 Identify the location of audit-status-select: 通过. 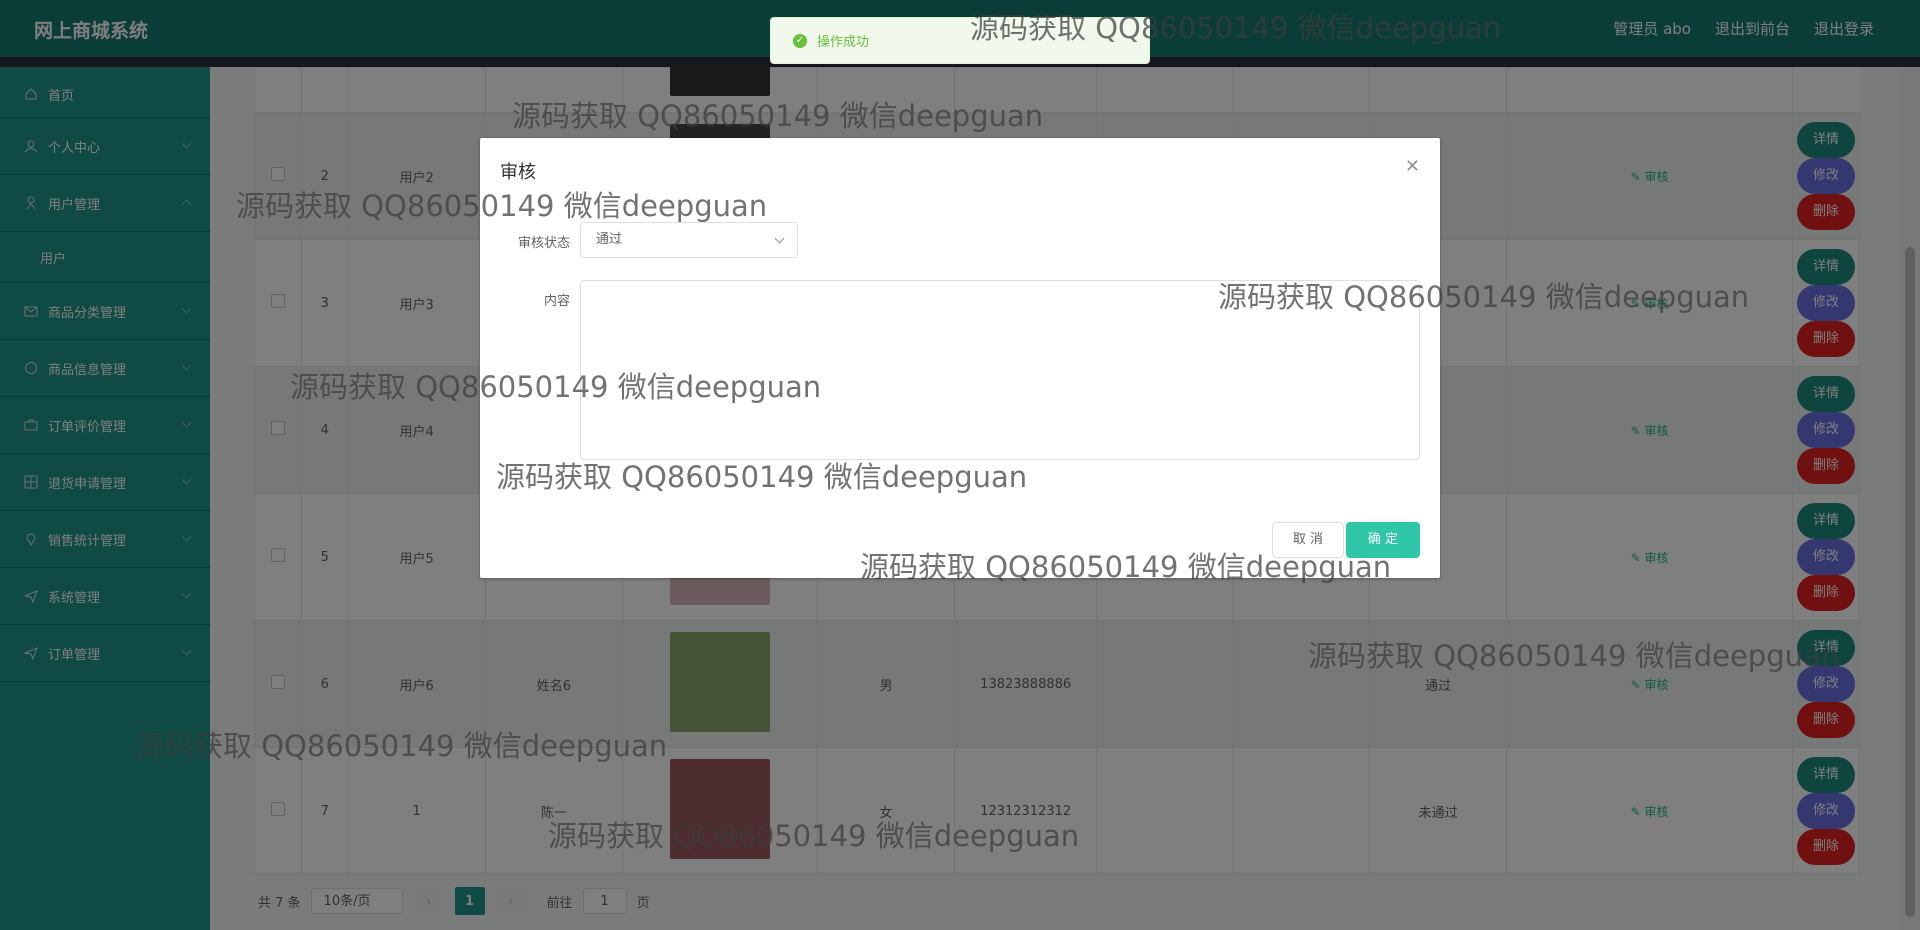
(689, 240).